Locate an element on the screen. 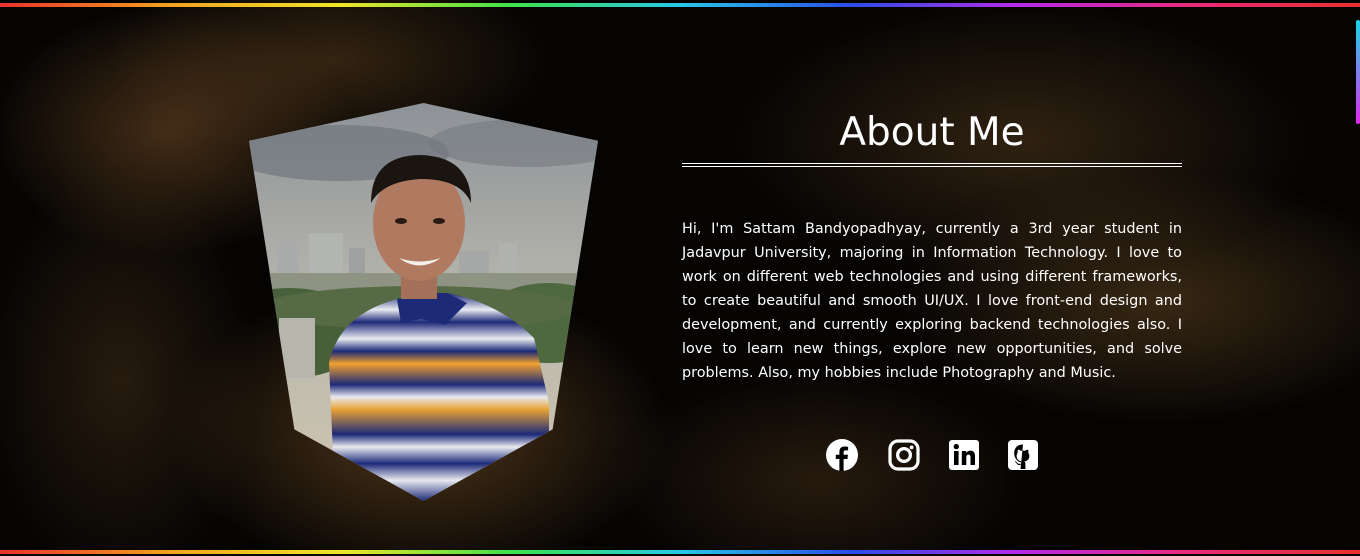 This screenshot has height=556, width=1360. facebook-icon is located at coordinates (842, 455).